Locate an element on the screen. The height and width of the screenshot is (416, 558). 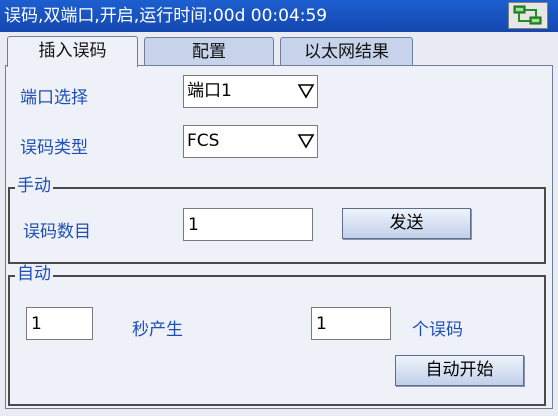
manual-group-title: 手动 is located at coordinates (34, 186).